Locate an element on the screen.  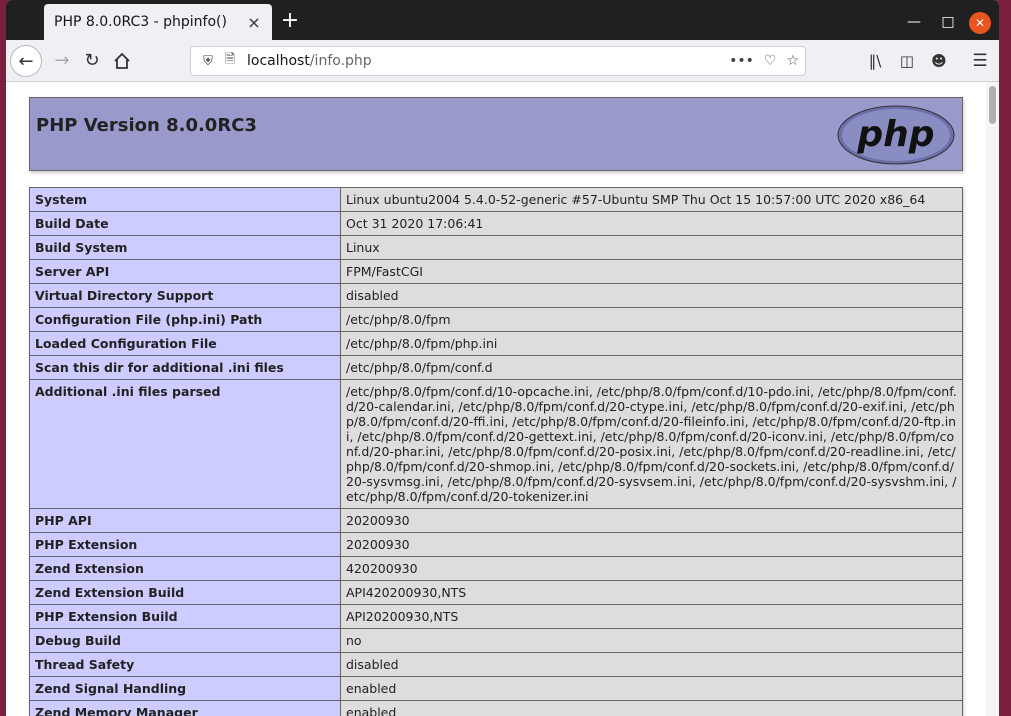
row-key: Build System is located at coordinates (185, 247).